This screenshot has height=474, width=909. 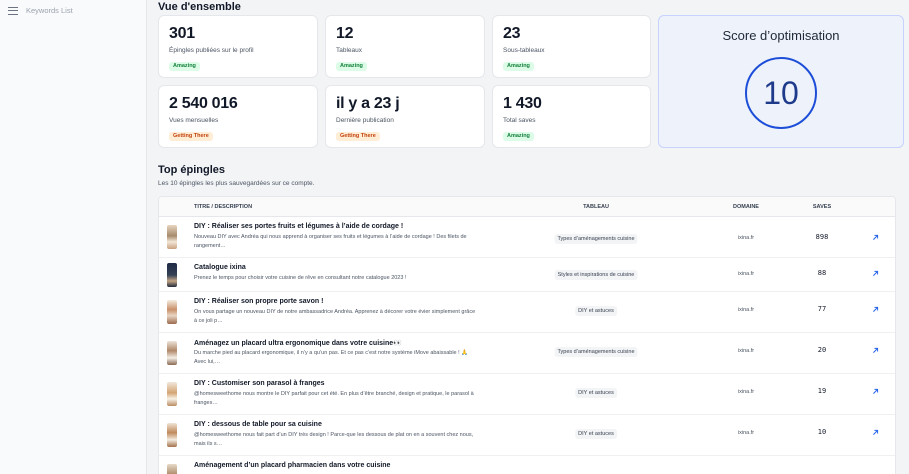 I want to click on stat-value: 12, so click(x=345, y=33).